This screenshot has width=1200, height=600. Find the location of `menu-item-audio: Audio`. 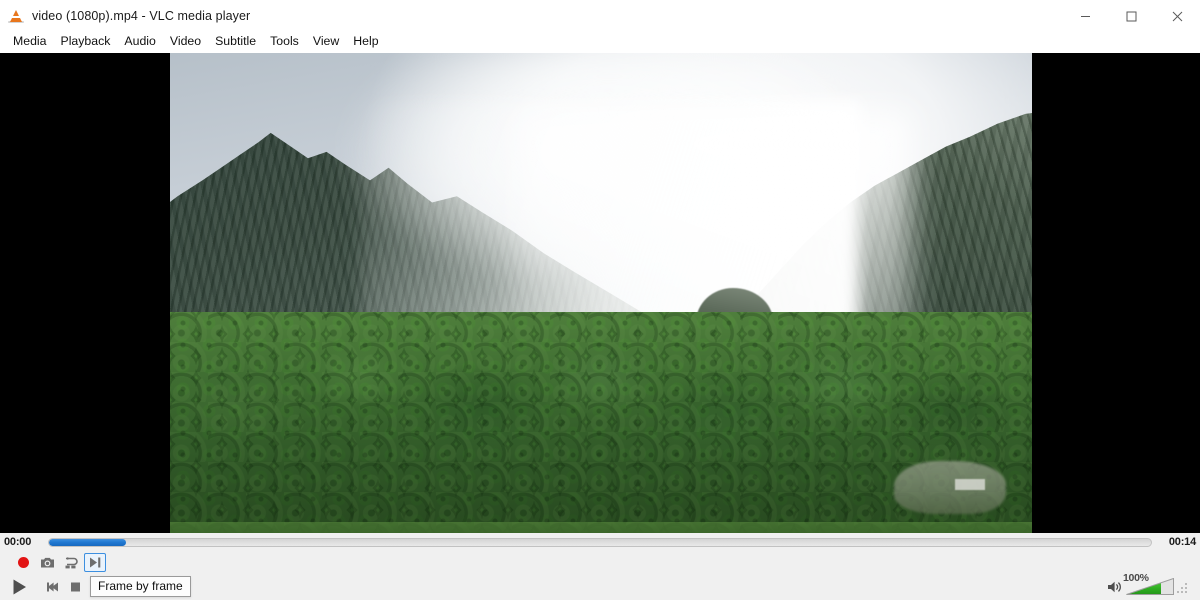

menu-item-audio: Audio is located at coordinates (139, 42).